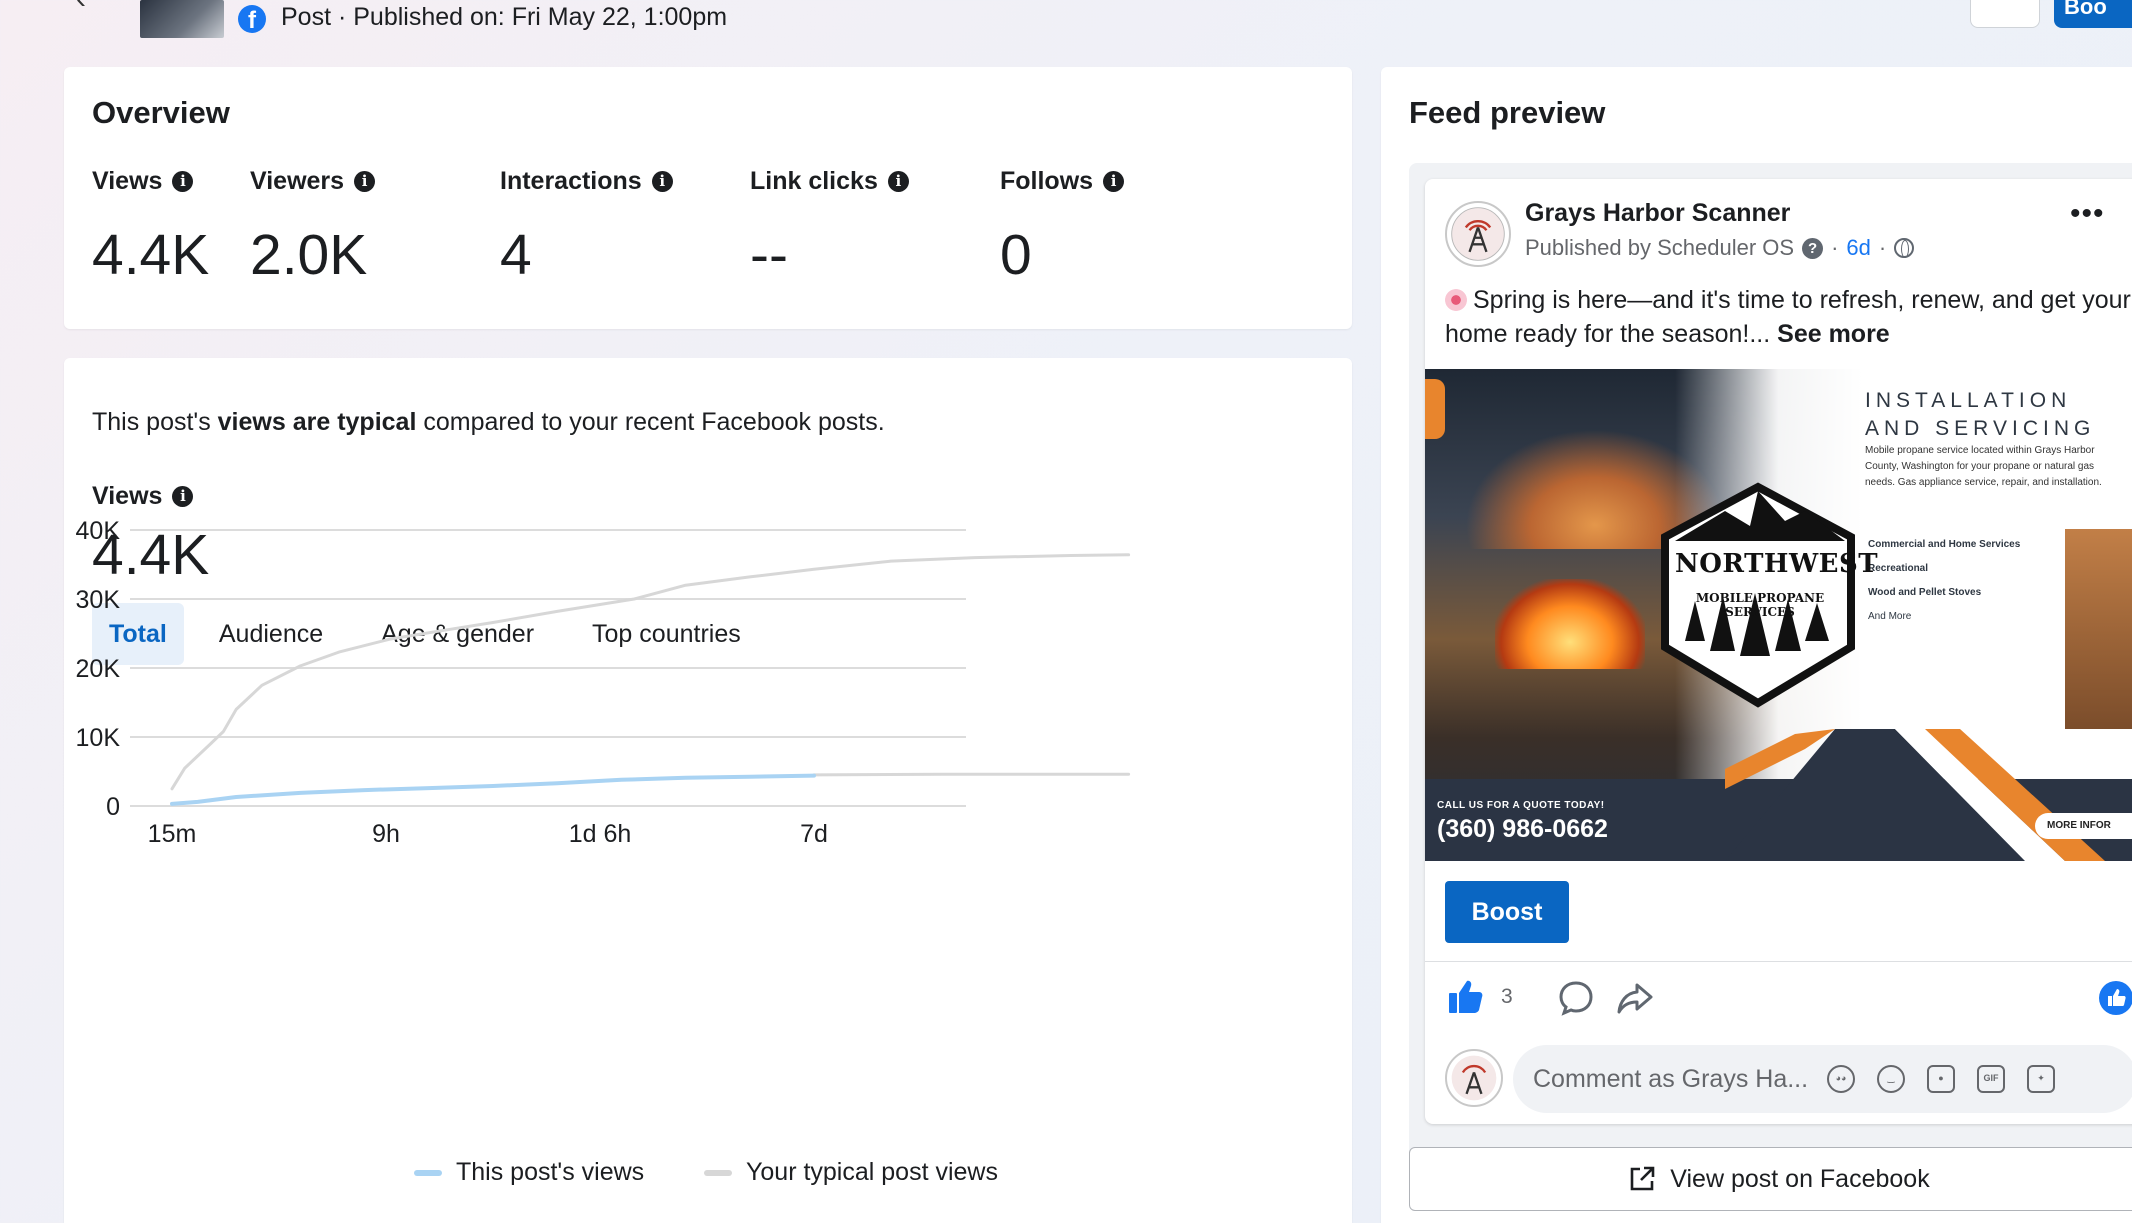 The height and width of the screenshot is (1223, 2132). Describe the element at coordinates (1660, 247) in the screenshot. I see `published-by: Published by Scheduler OS` at that location.